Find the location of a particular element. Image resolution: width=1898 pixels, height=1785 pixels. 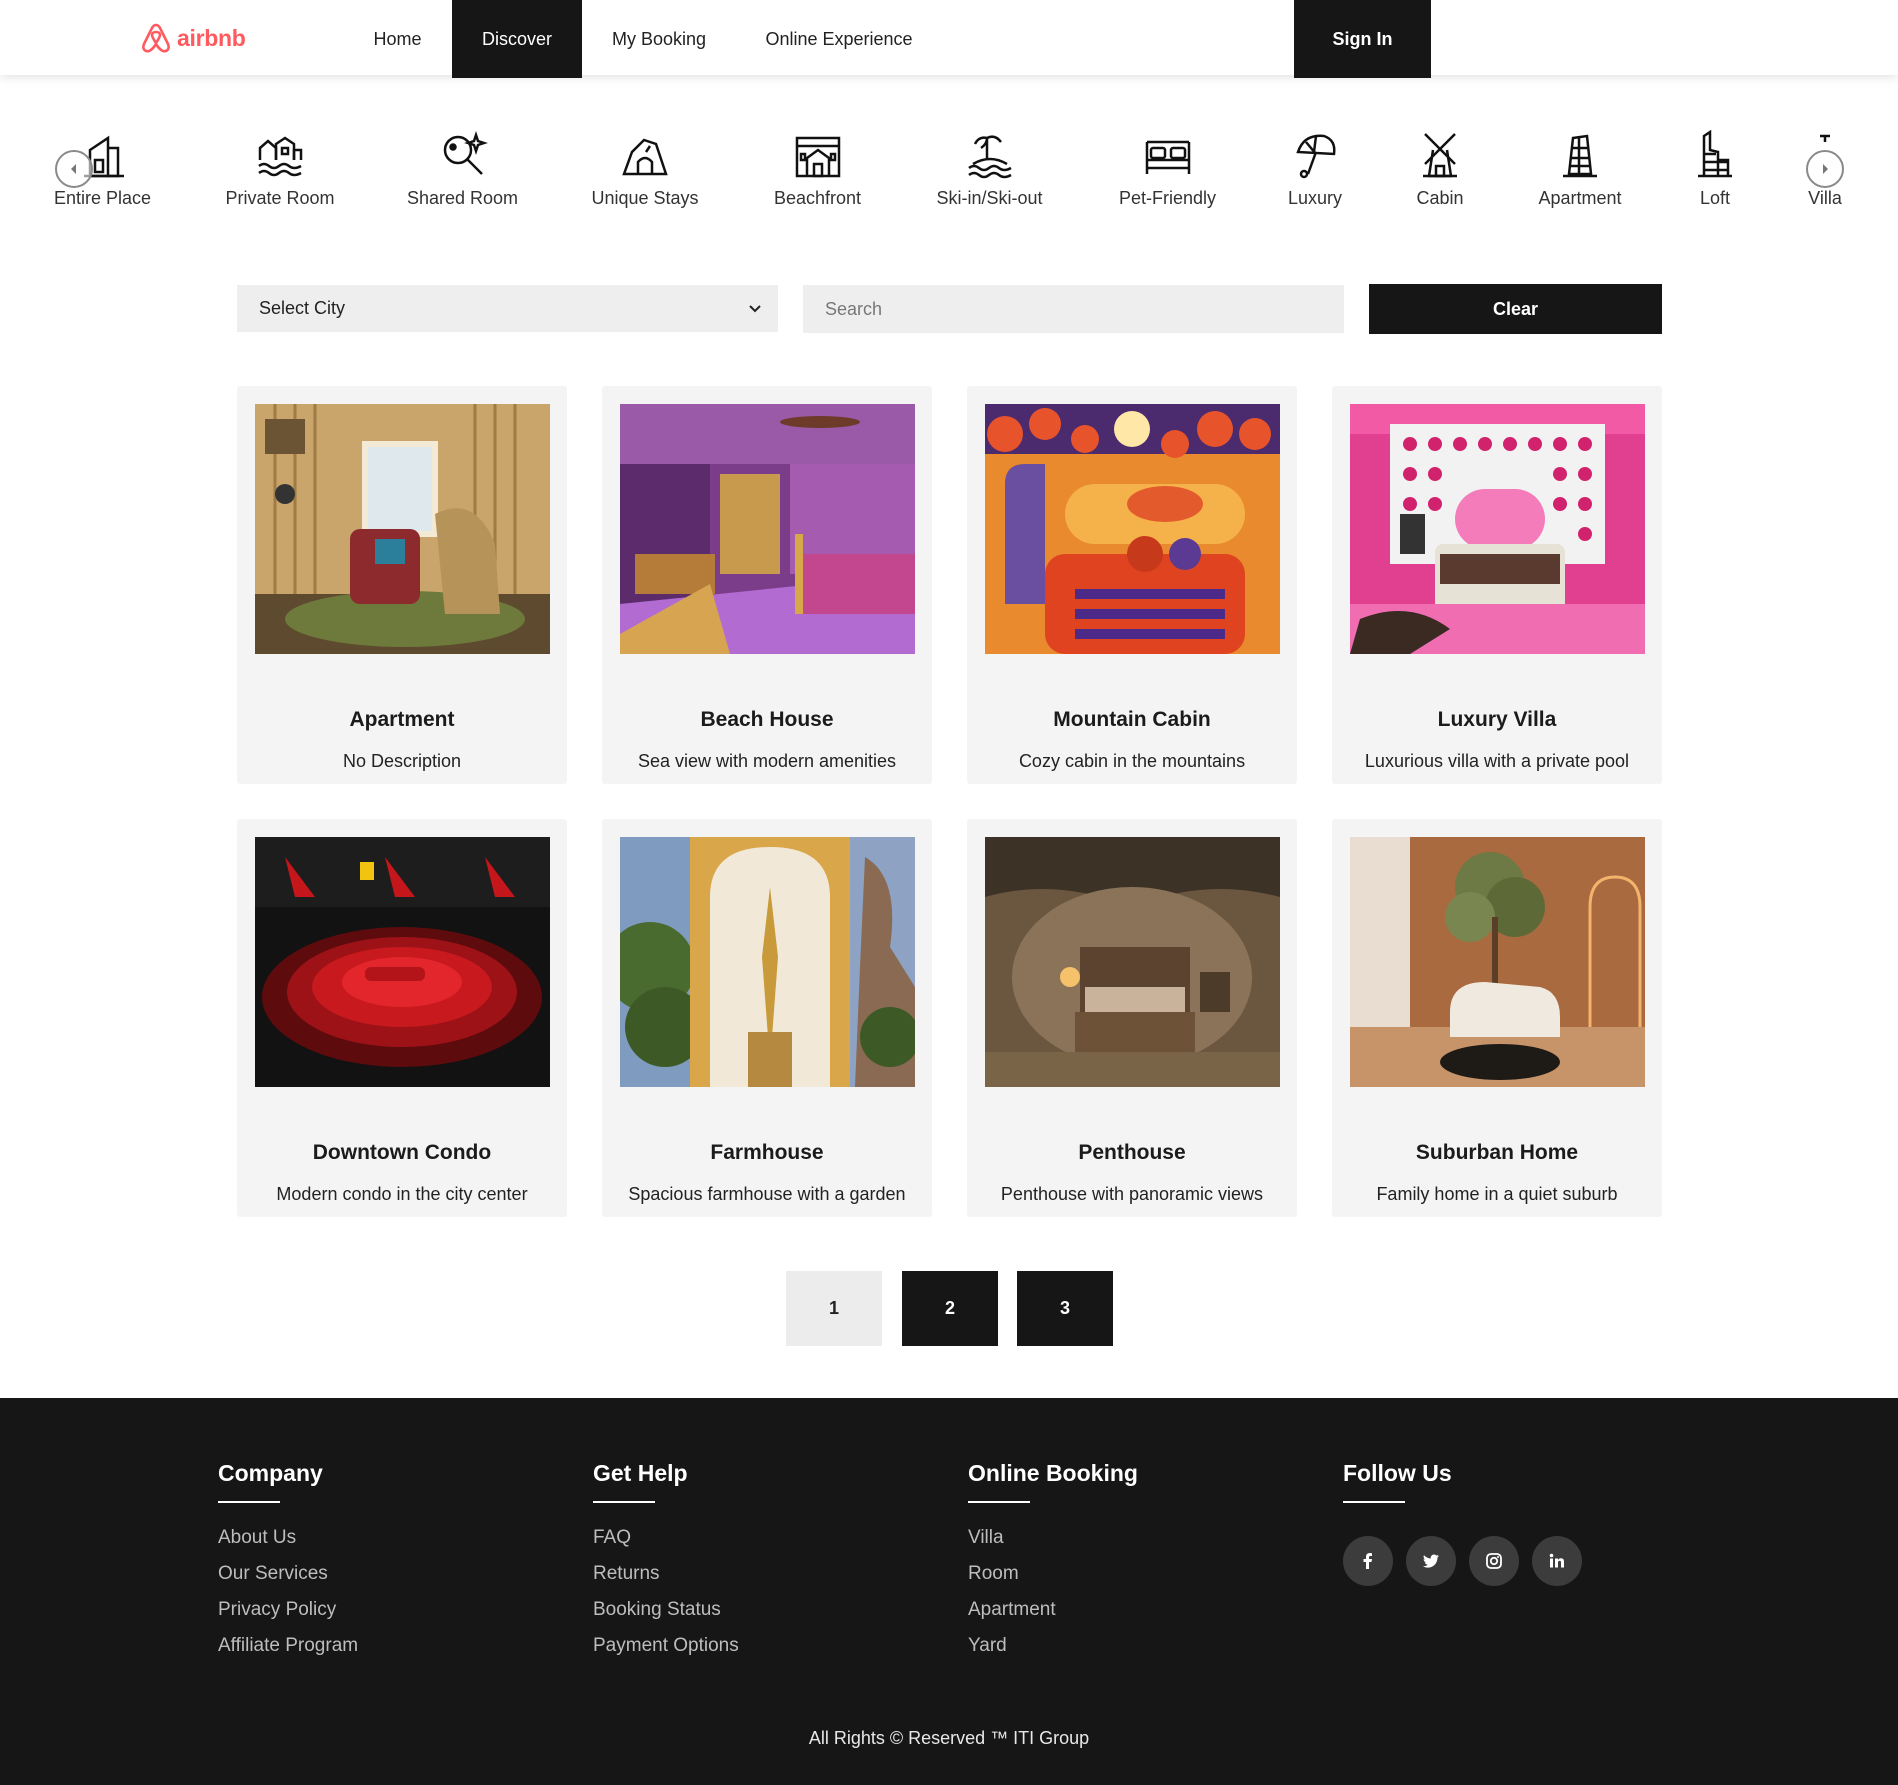

category-label: Entire Place is located at coordinates (102, 198).